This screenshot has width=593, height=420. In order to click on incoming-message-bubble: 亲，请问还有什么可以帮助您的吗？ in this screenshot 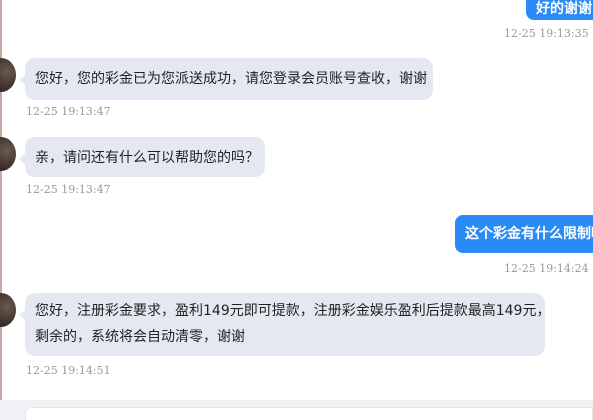, I will do `click(142, 157)`.